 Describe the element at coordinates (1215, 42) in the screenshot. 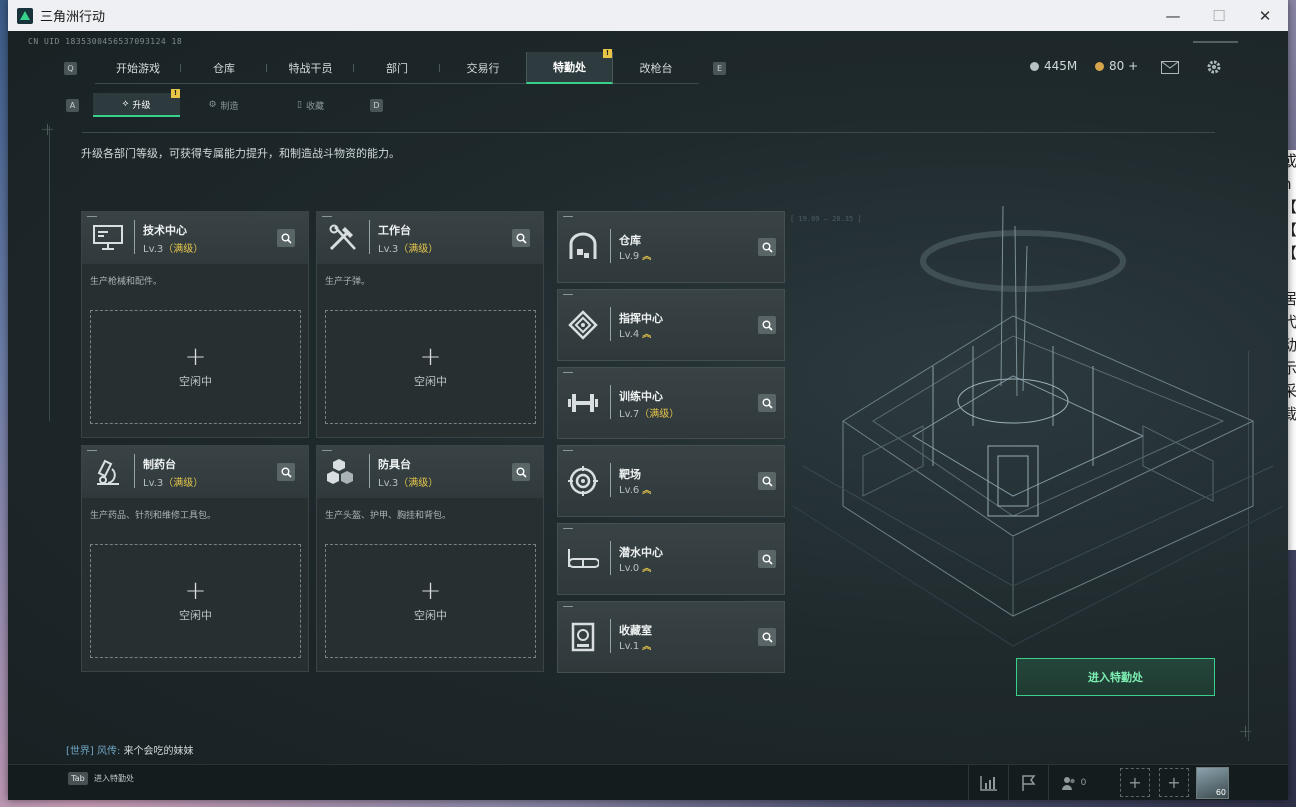

I see `top-decoration` at that location.